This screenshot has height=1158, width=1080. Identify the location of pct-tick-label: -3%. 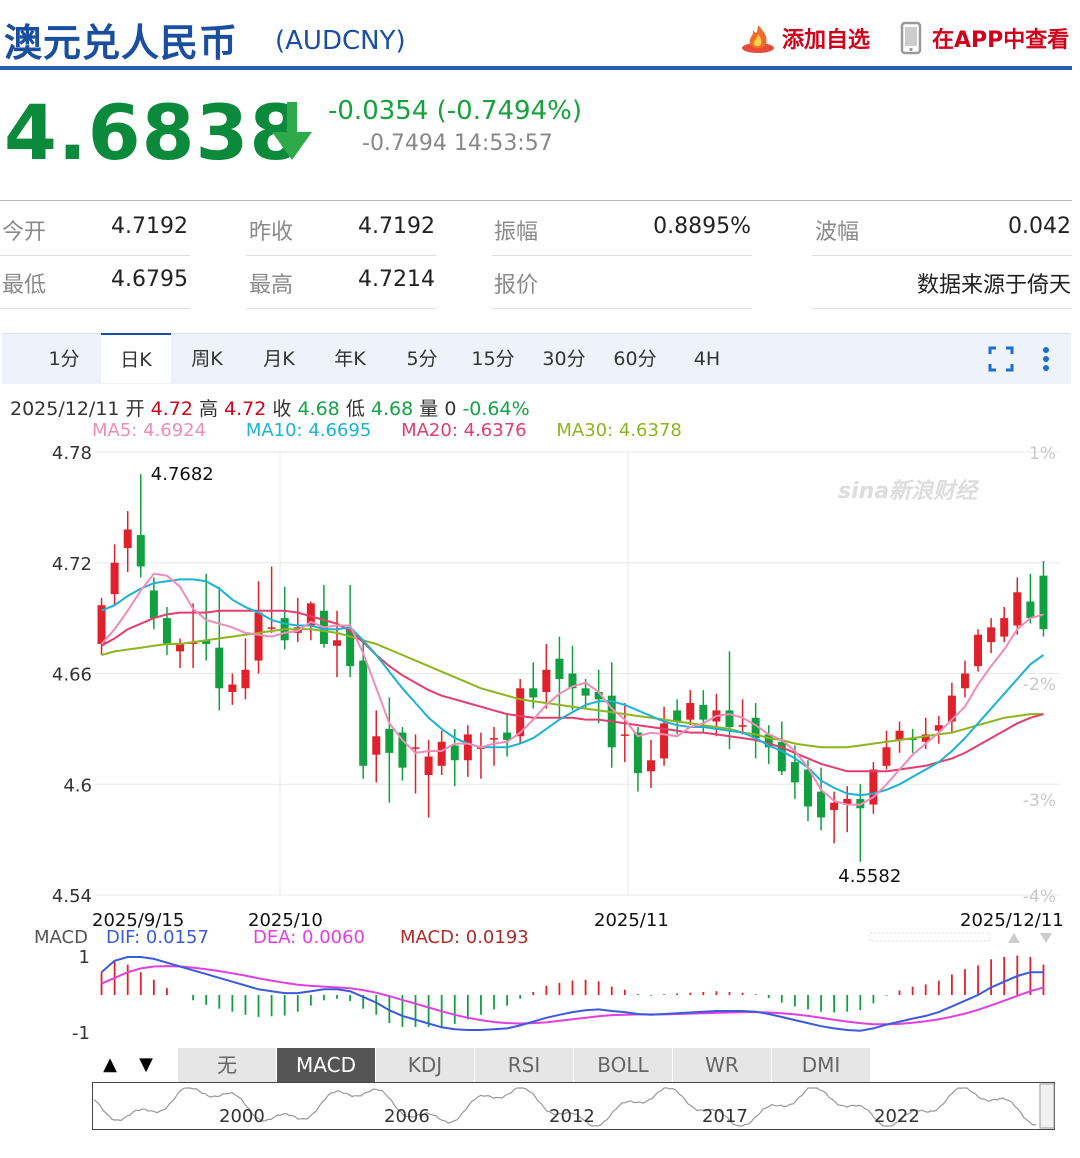
(1039, 801).